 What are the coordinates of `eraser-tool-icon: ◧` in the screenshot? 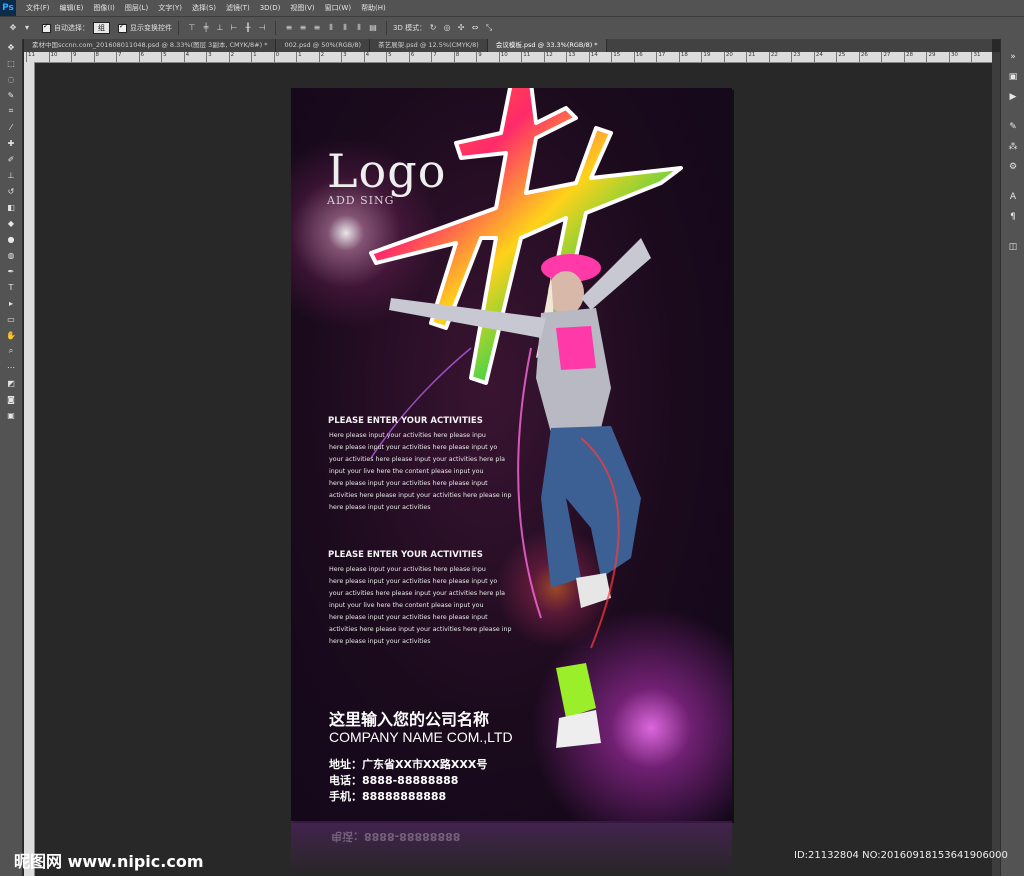 It's located at (11, 207).